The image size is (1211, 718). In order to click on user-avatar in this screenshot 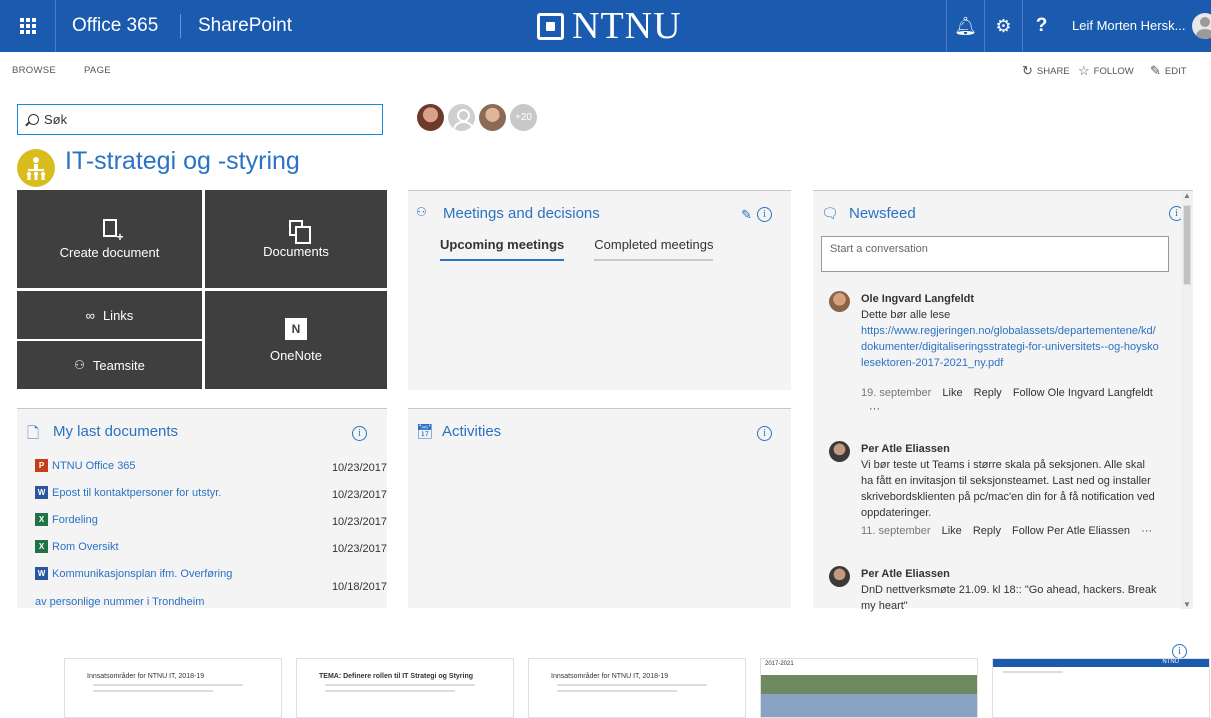, I will do `click(1201, 26)`.